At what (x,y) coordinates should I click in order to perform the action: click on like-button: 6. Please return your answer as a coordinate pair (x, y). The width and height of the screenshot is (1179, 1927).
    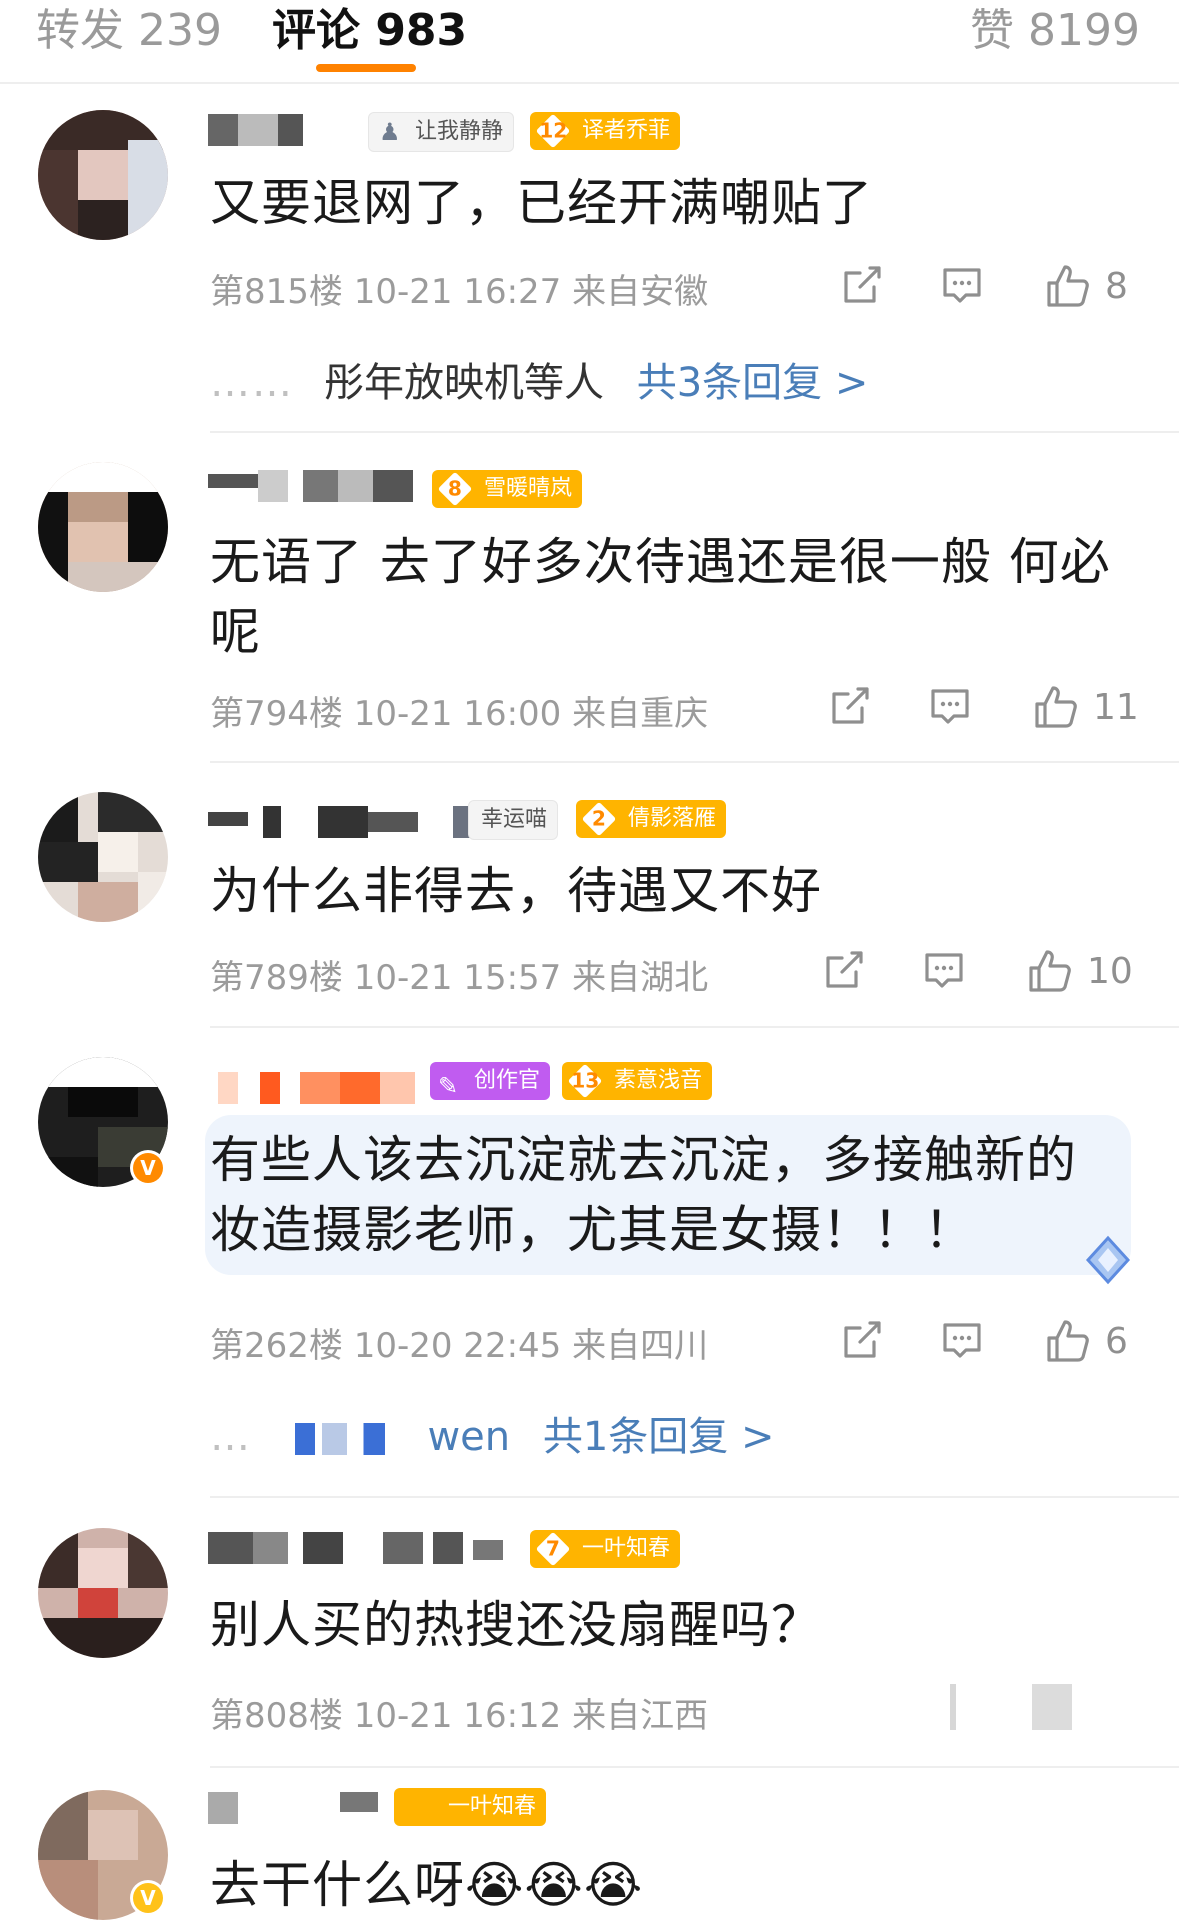
    Looking at the image, I should click on (1086, 1341).